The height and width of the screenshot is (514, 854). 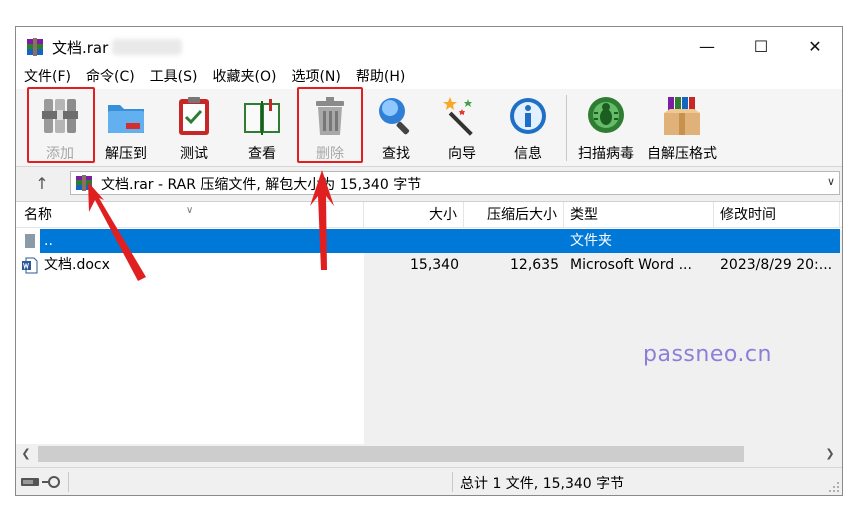 I want to click on delete-highlight-box, so click(x=330, y=125).